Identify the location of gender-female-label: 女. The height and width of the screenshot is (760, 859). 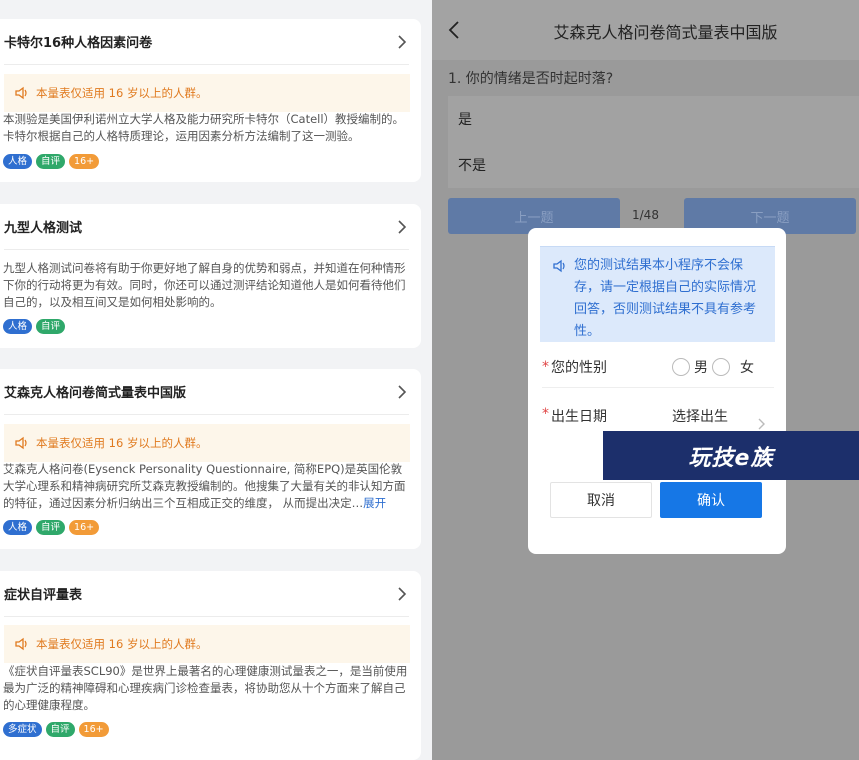
(747, 367).